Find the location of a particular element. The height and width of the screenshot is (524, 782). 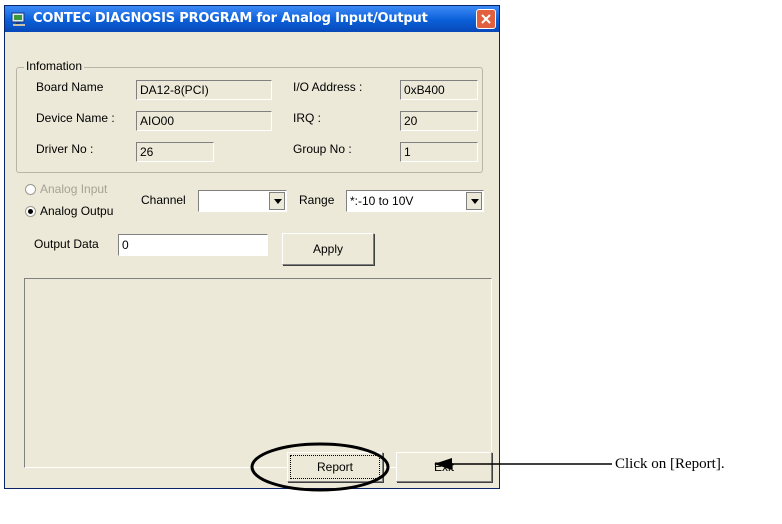

arrow-left-icon is located at coordinates (443, 464).